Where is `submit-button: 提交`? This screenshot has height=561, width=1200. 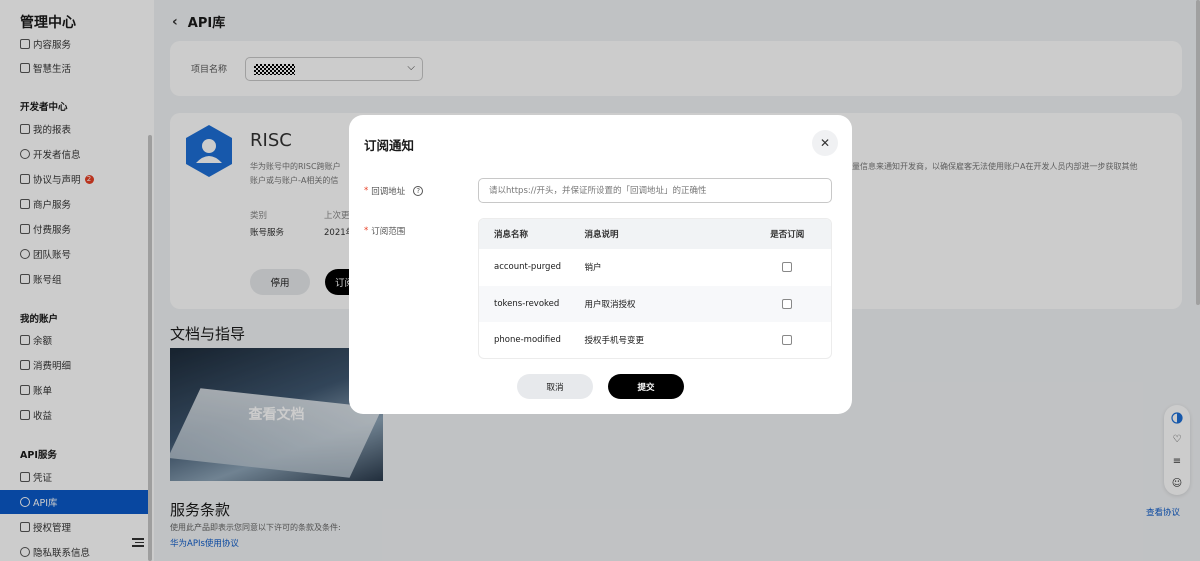 submit-button: 提交 is located at coordinates (646, 386).